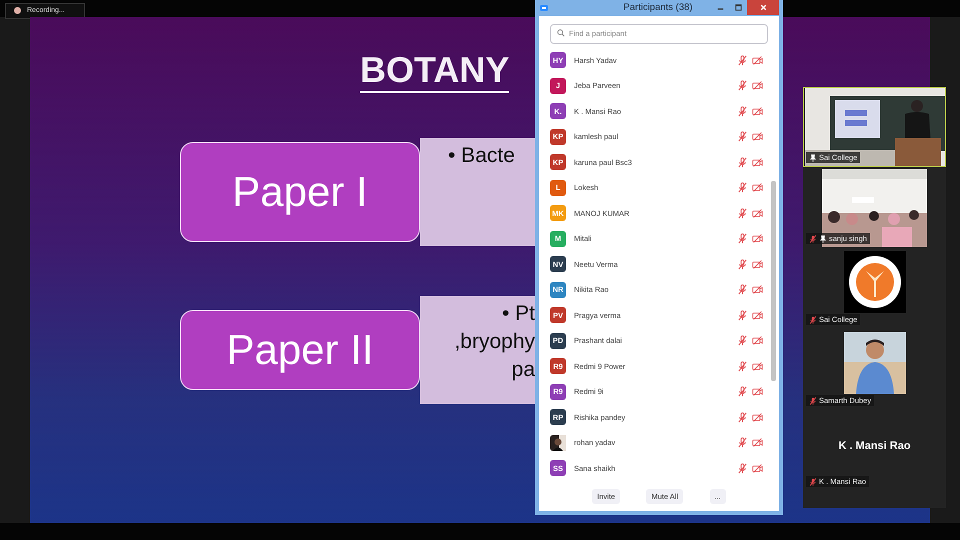 The width and height of the screenshot is (960, 540). What do you see at coordinates (773, 280) in the screenshot?
I see `scrollbar` at bounding box center [773, 280].